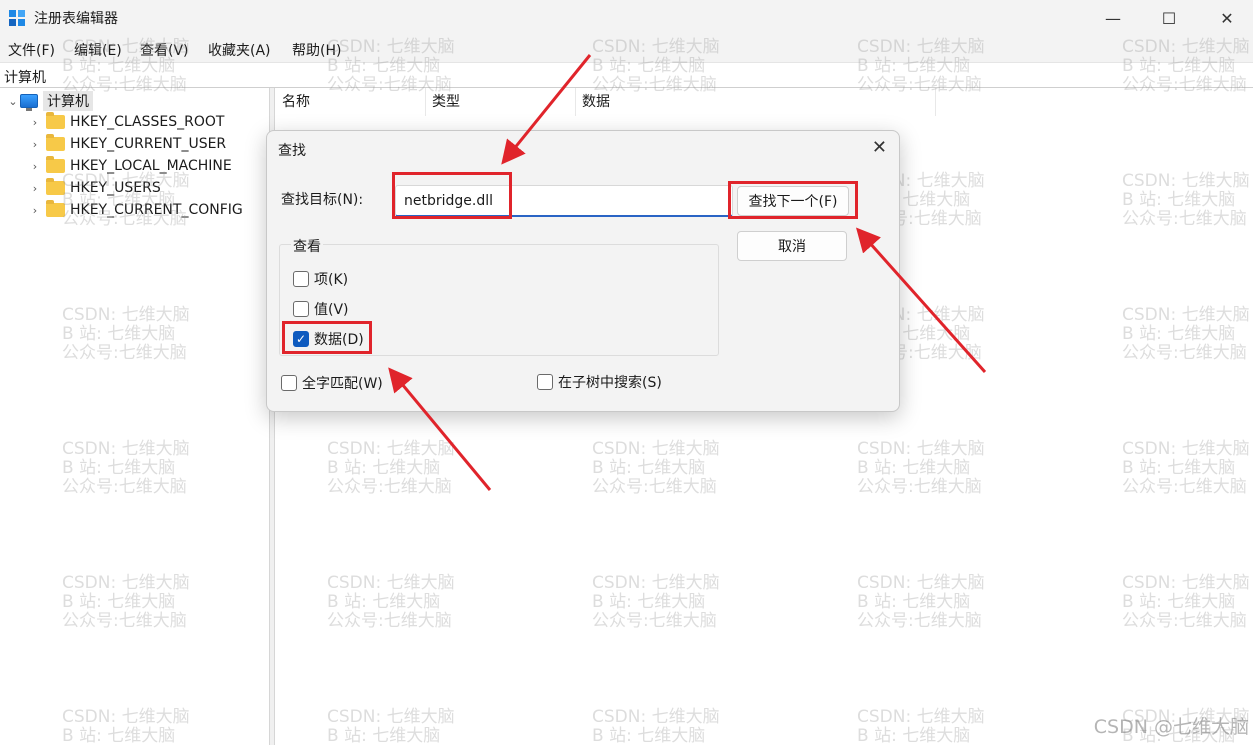  I want to click on checkbox-keys, so click(301, 279).